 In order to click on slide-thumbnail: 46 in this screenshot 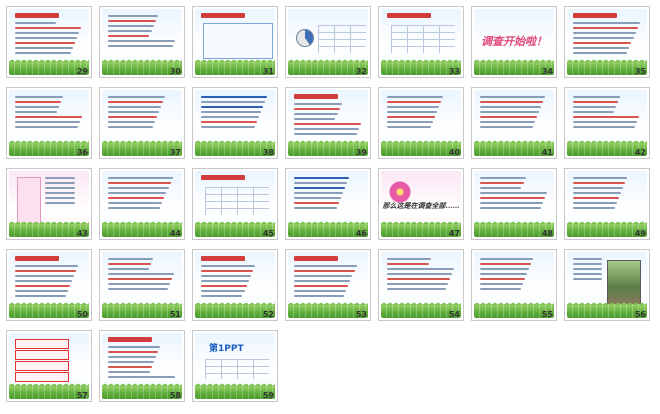, I will do `click(328, 204)`.